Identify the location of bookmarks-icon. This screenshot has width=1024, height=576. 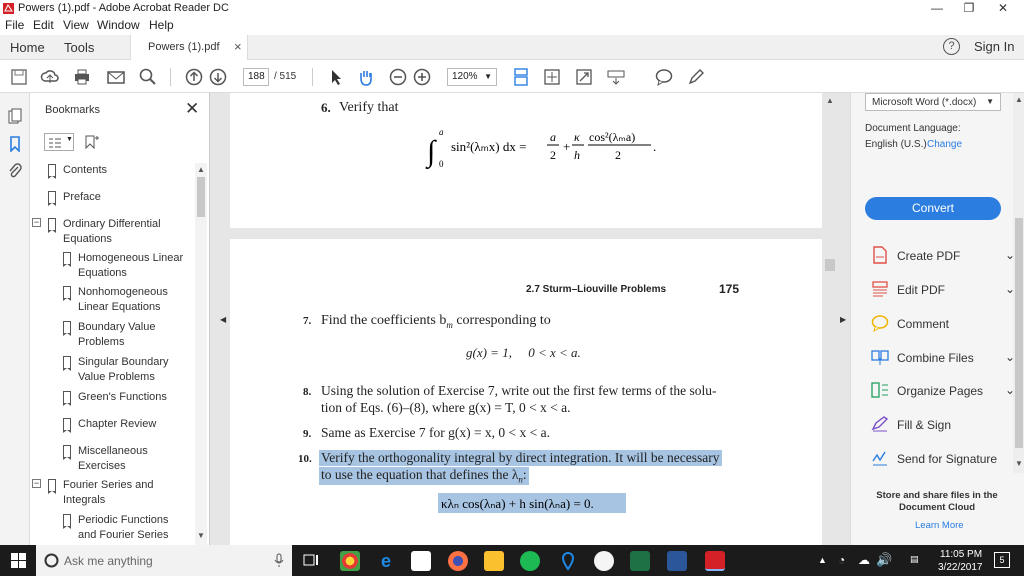
(15, 144).